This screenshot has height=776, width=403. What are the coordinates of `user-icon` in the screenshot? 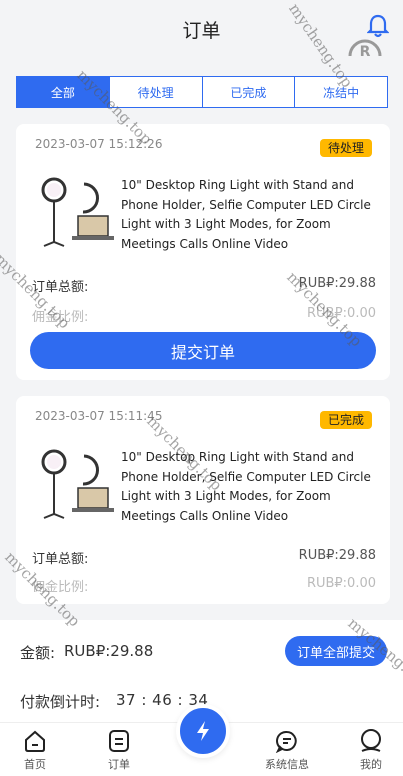 It's located at (371, 740).